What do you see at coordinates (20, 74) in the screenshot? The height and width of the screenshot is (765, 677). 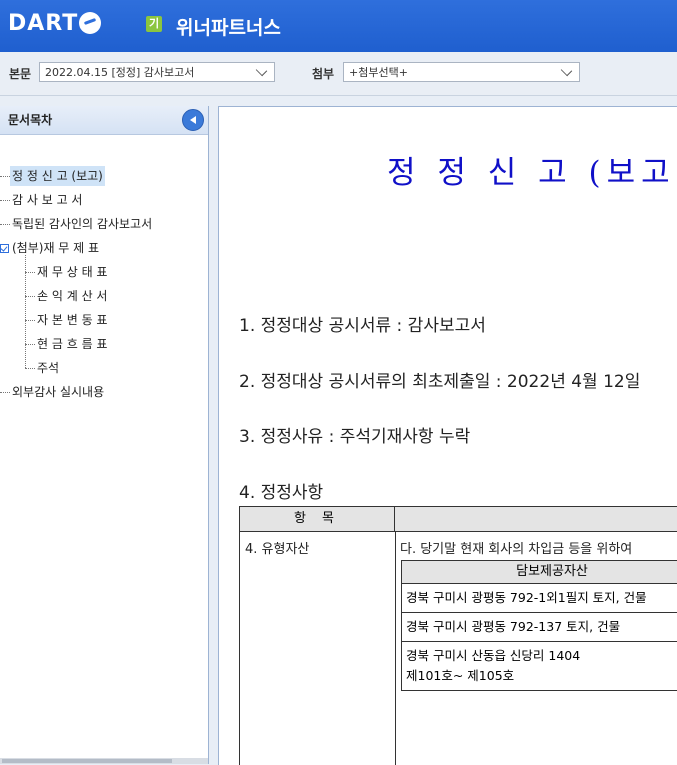 I see `main-doc-label: 본문` at bounding box center [20, 74].